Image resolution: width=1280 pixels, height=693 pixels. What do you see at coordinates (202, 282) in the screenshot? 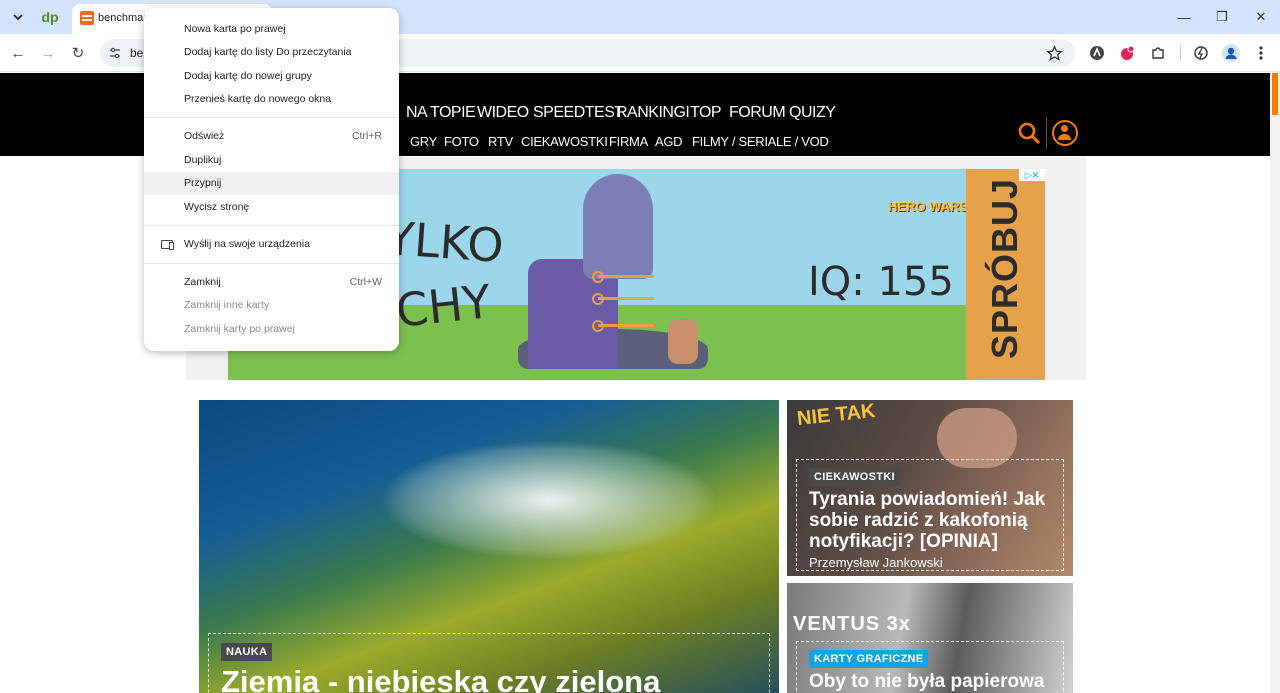
I see `menu-item-label: Zamknij` at bounding box center [202, 282].